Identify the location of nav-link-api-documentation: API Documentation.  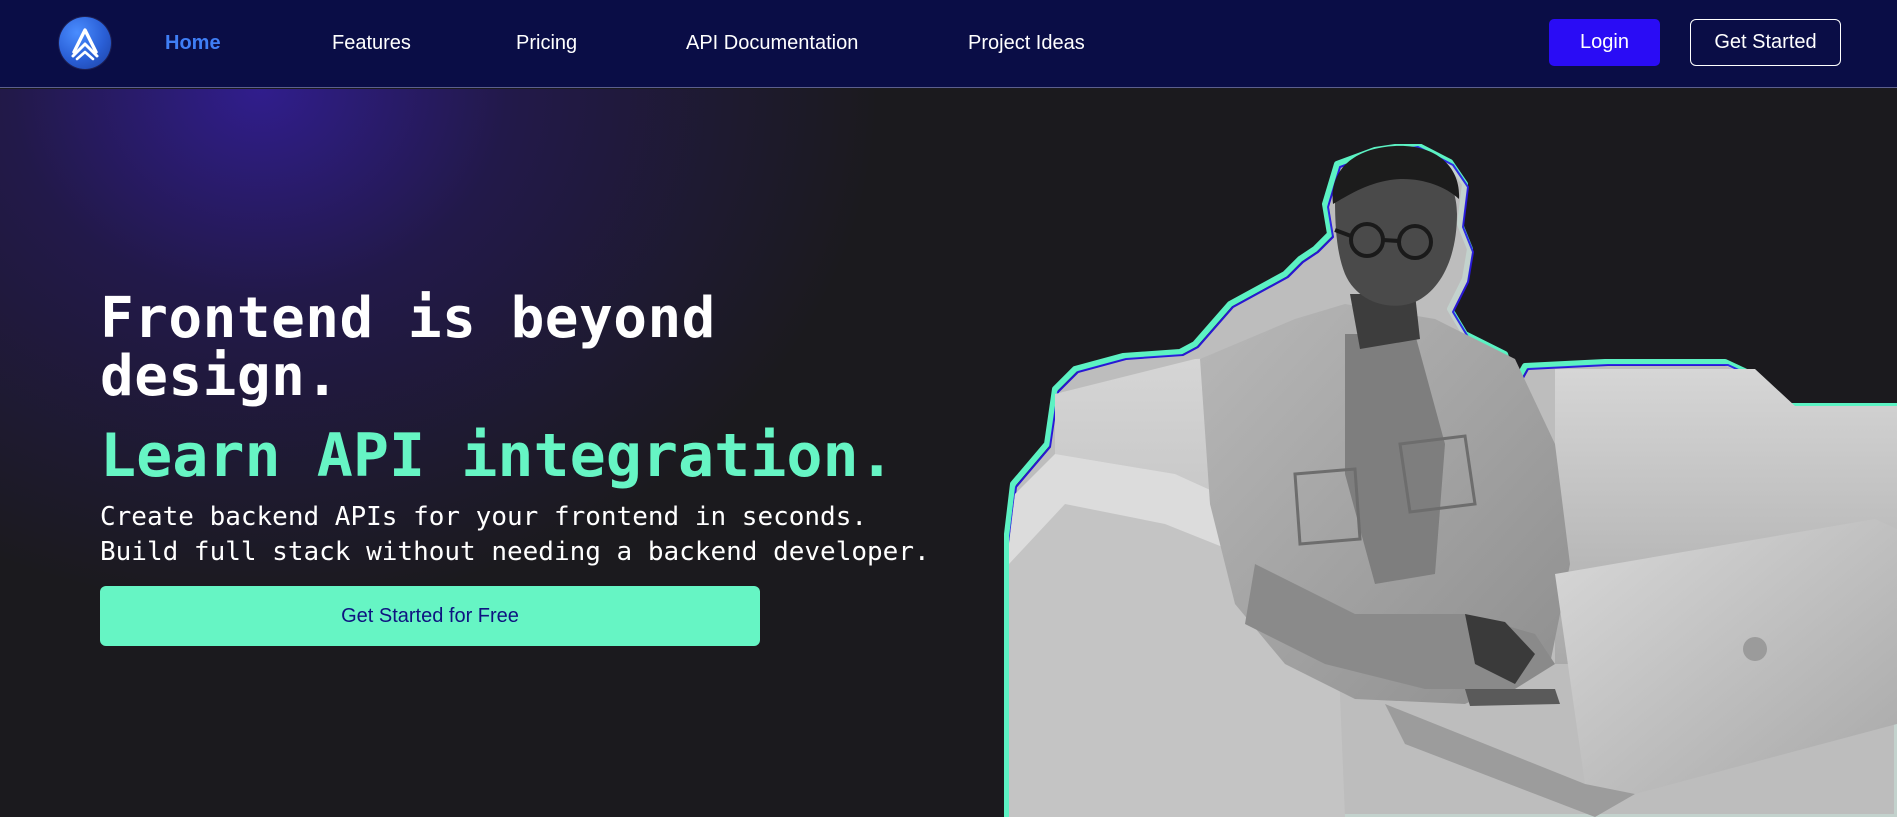
(772, 43).